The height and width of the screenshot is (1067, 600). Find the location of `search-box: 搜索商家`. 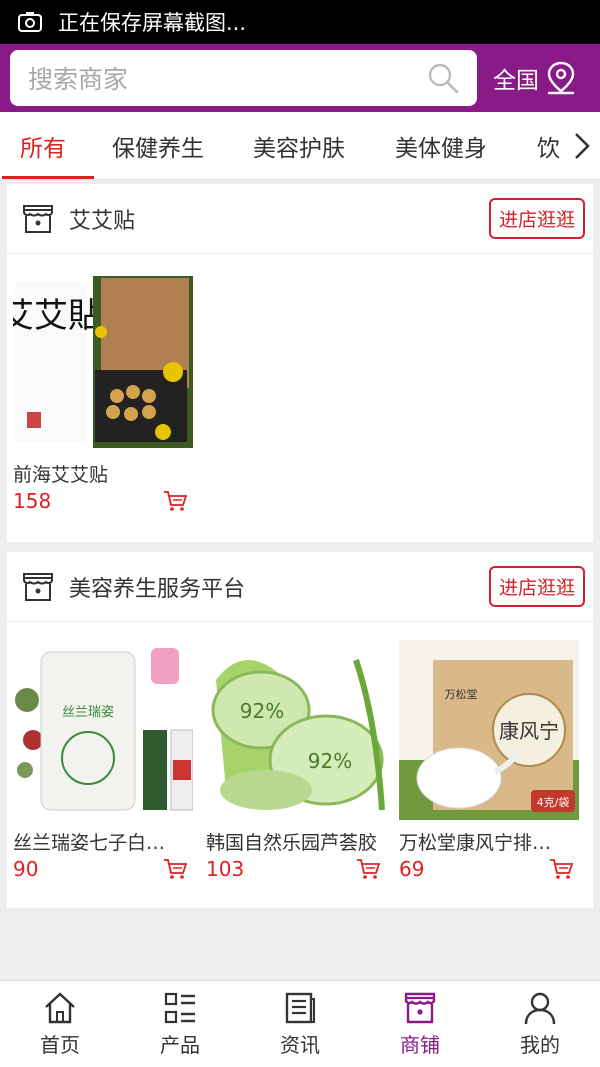

search-box: 搜索商家 is located at coordinates (243, 78).